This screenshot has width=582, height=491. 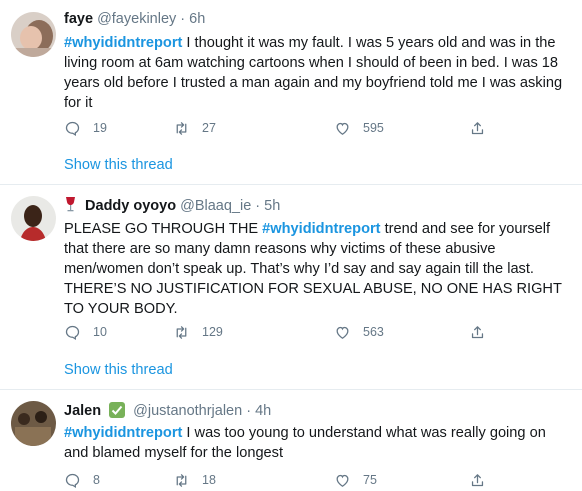 I want to click on tweet-header: Daddy oyoyo @Blaaq_ie · 5h, so click(x=172, y=206).